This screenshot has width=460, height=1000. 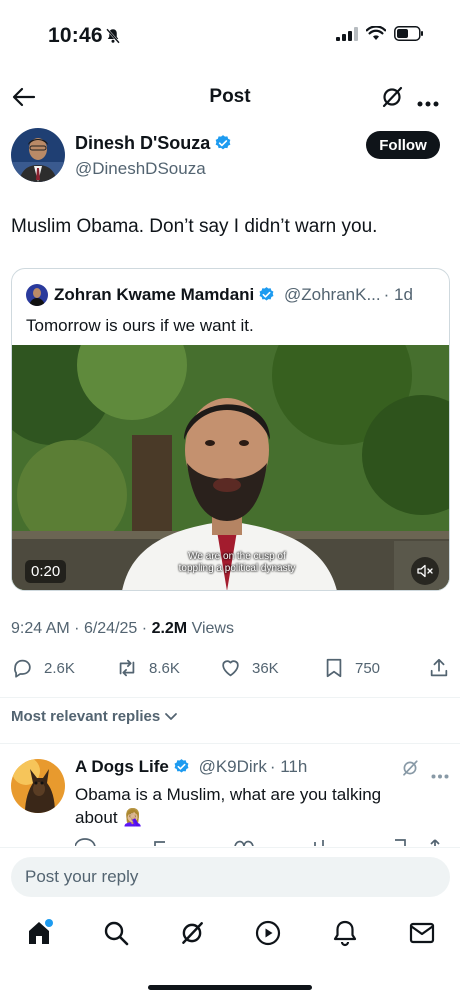 I want to click on reply-grok-button, so click(x=410, y=770).